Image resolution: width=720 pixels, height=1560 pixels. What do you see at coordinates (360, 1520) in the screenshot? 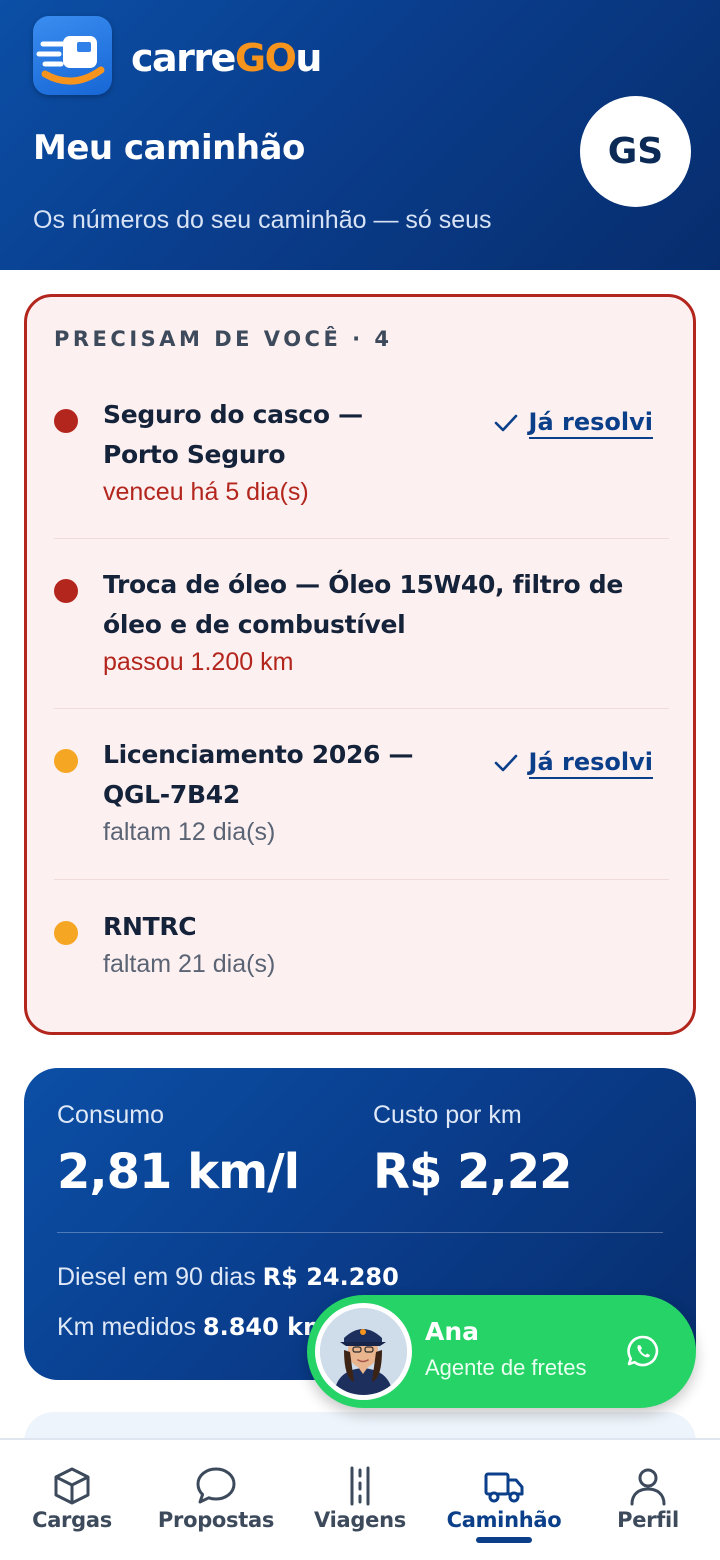
I see `nav-label: Viagens` at bounding box center [360, 1520].